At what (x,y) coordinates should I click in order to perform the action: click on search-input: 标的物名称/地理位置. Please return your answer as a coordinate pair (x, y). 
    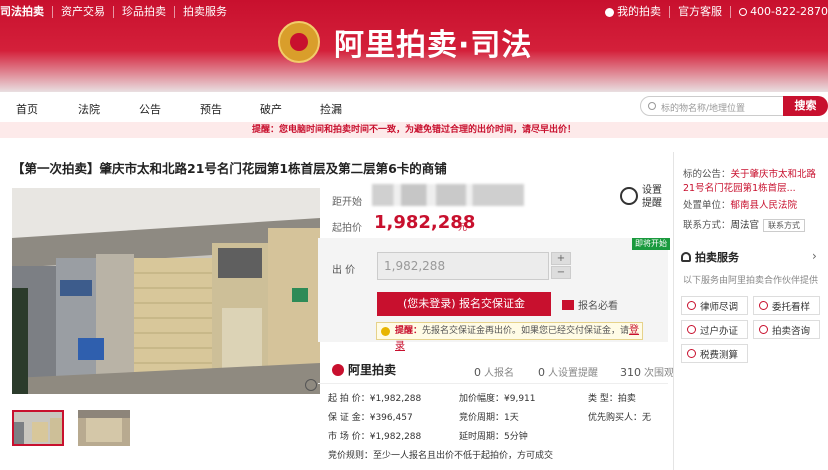
    Looking at the image, I should click on (712, 106).